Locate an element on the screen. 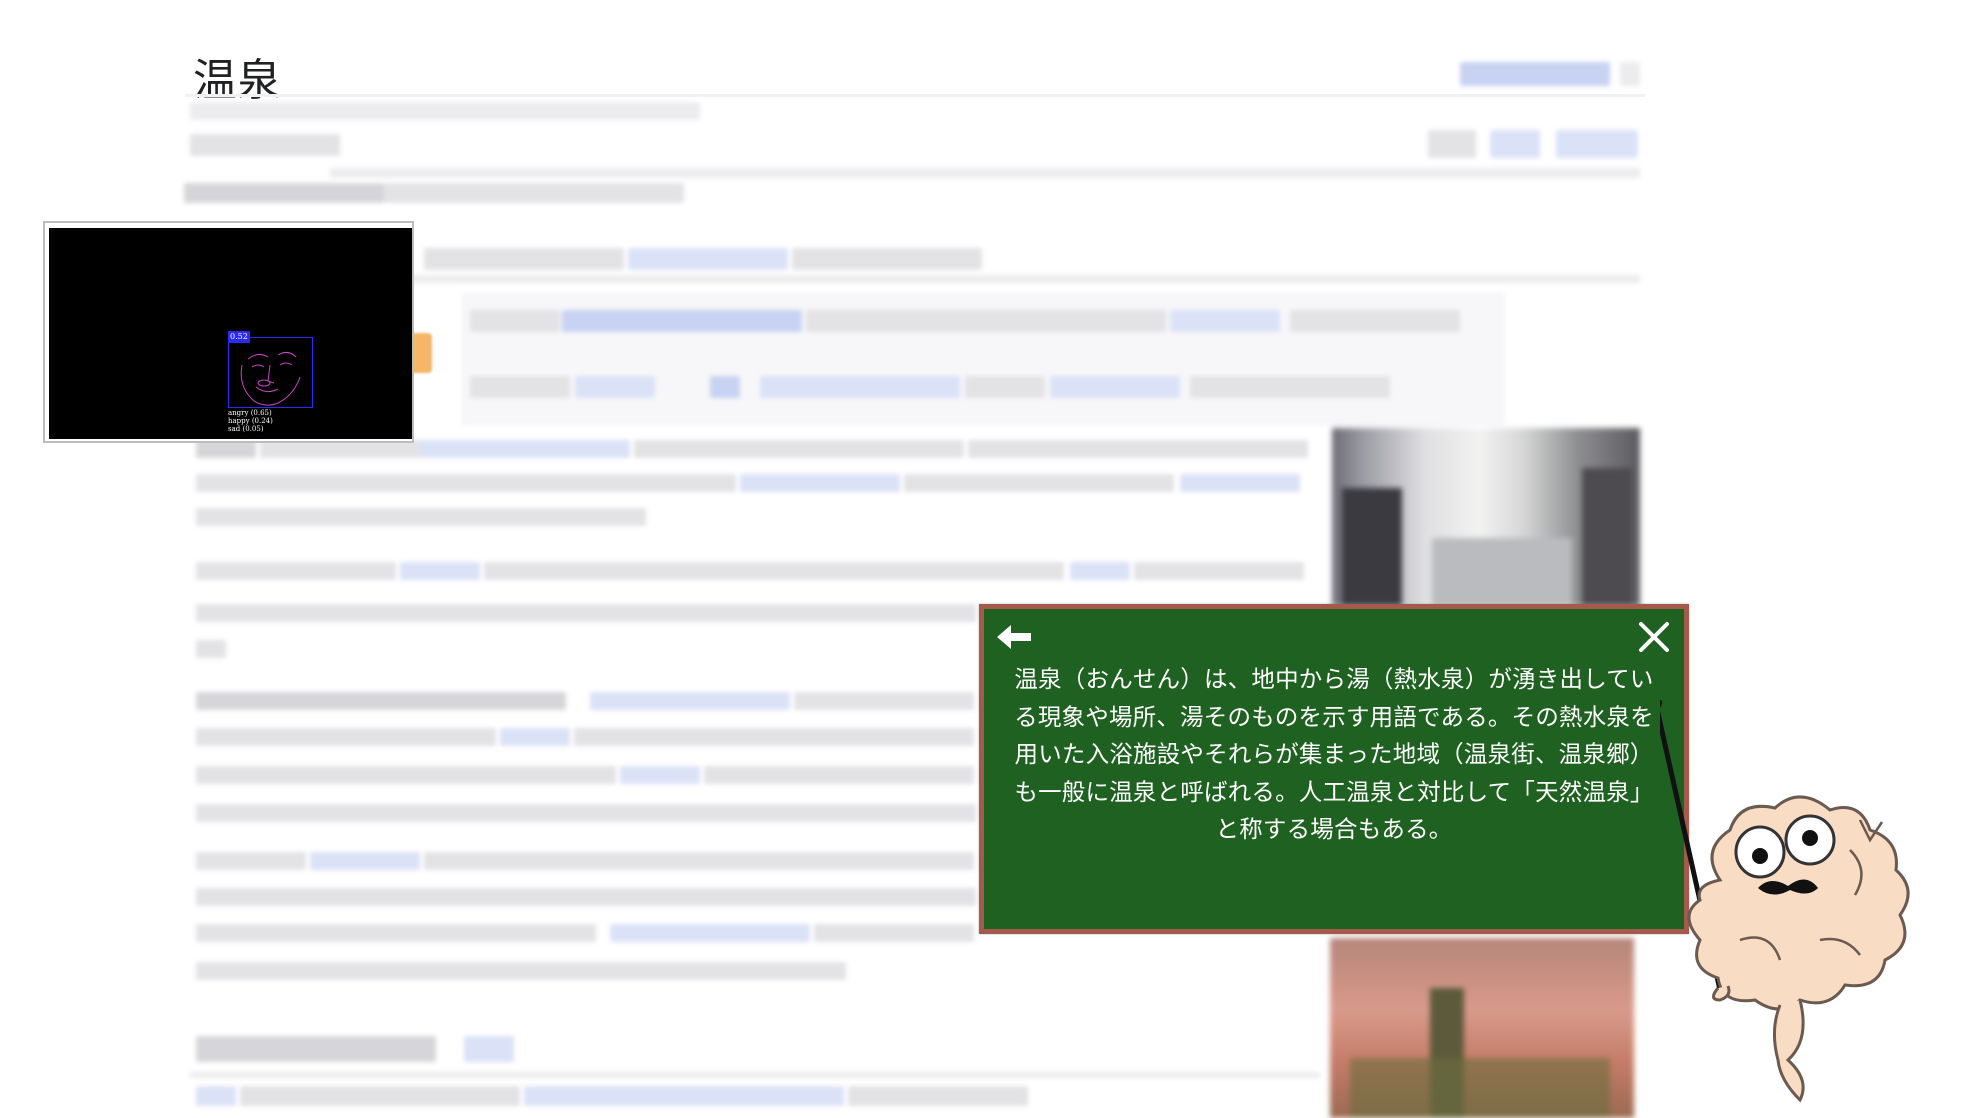 The height and width of the screenshot is (1118, 1988). arrow-left-icon is located at coordinates (1014, 637).